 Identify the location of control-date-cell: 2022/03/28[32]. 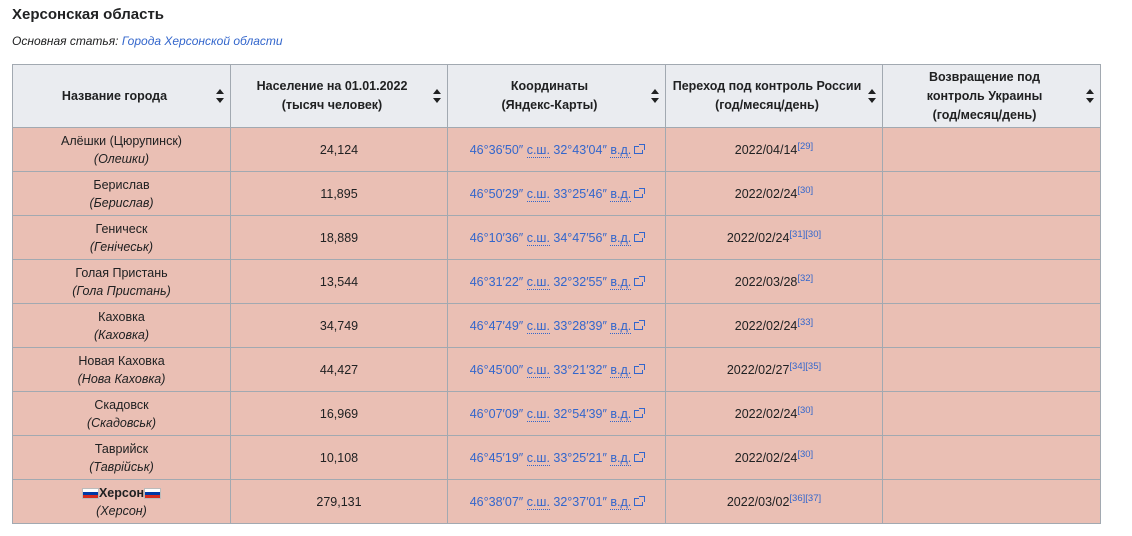
(774, 281).